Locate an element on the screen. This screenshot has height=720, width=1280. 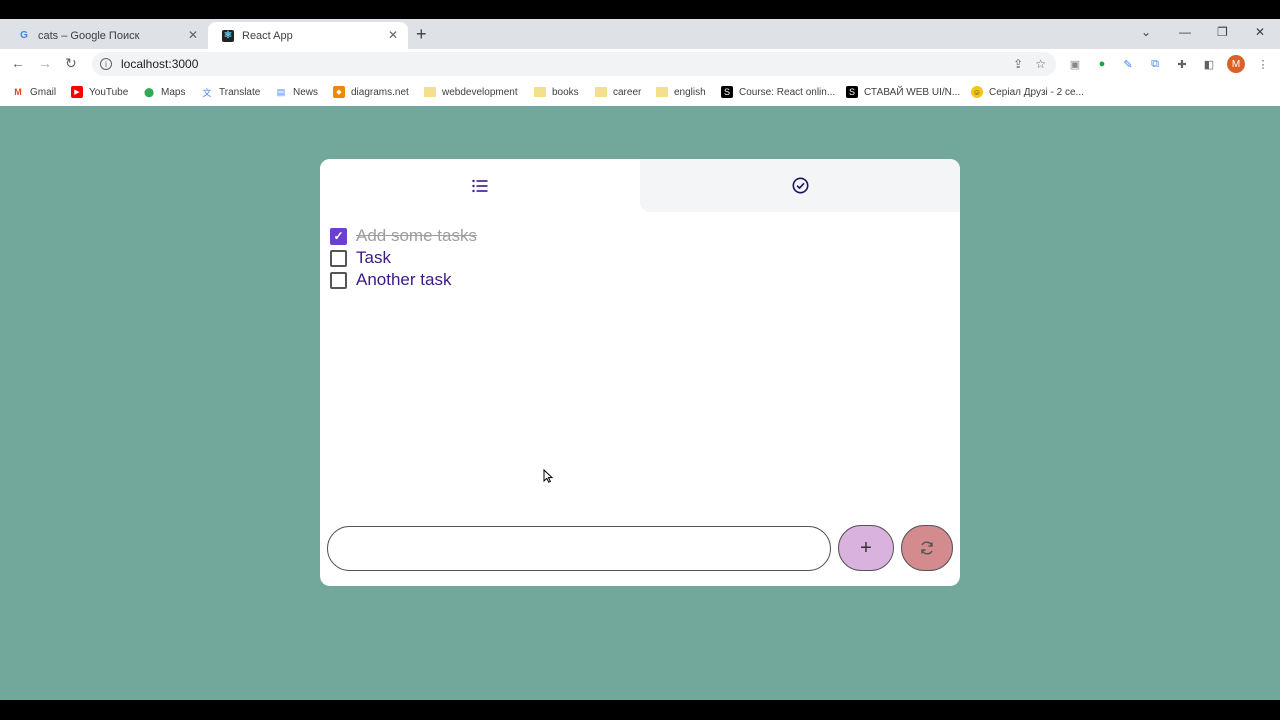
browser-tab-google: G cats – Google Поиск ✕ is located at coordinates (106, 35).